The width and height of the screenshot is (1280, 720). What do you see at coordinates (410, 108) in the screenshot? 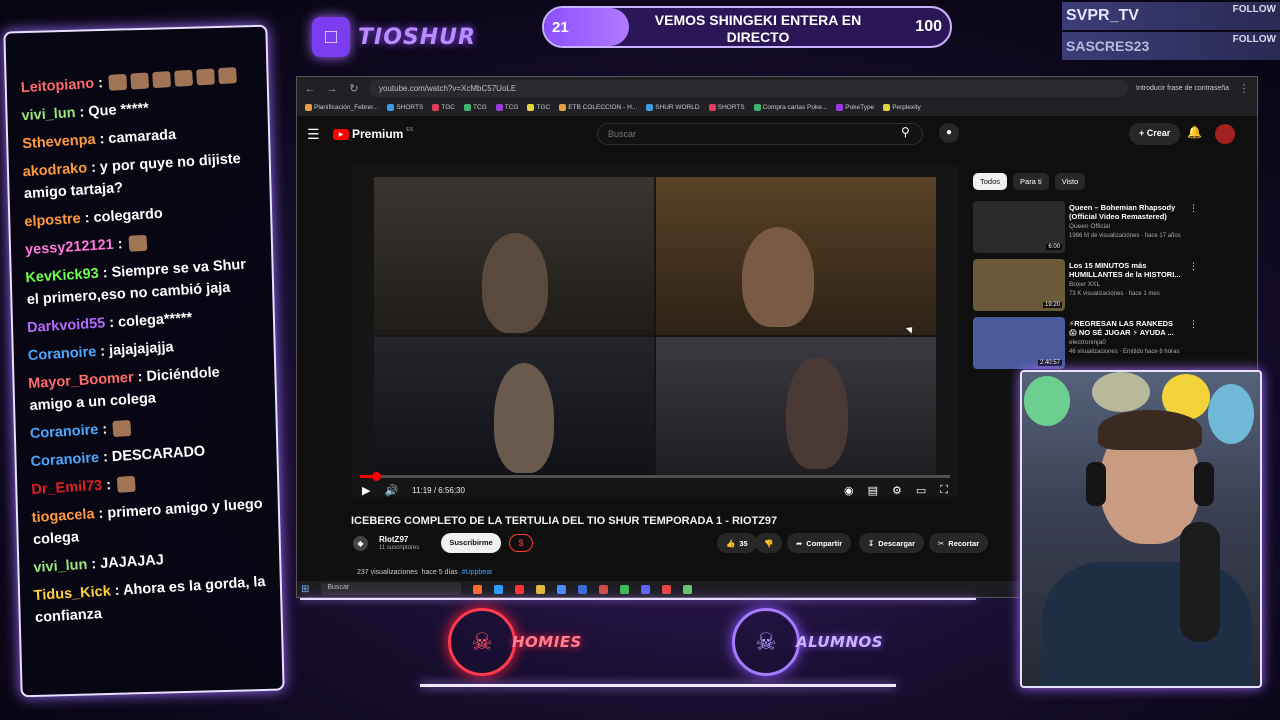
I see `bookmark-label: SHORTS` at bounding box center [410, 108].